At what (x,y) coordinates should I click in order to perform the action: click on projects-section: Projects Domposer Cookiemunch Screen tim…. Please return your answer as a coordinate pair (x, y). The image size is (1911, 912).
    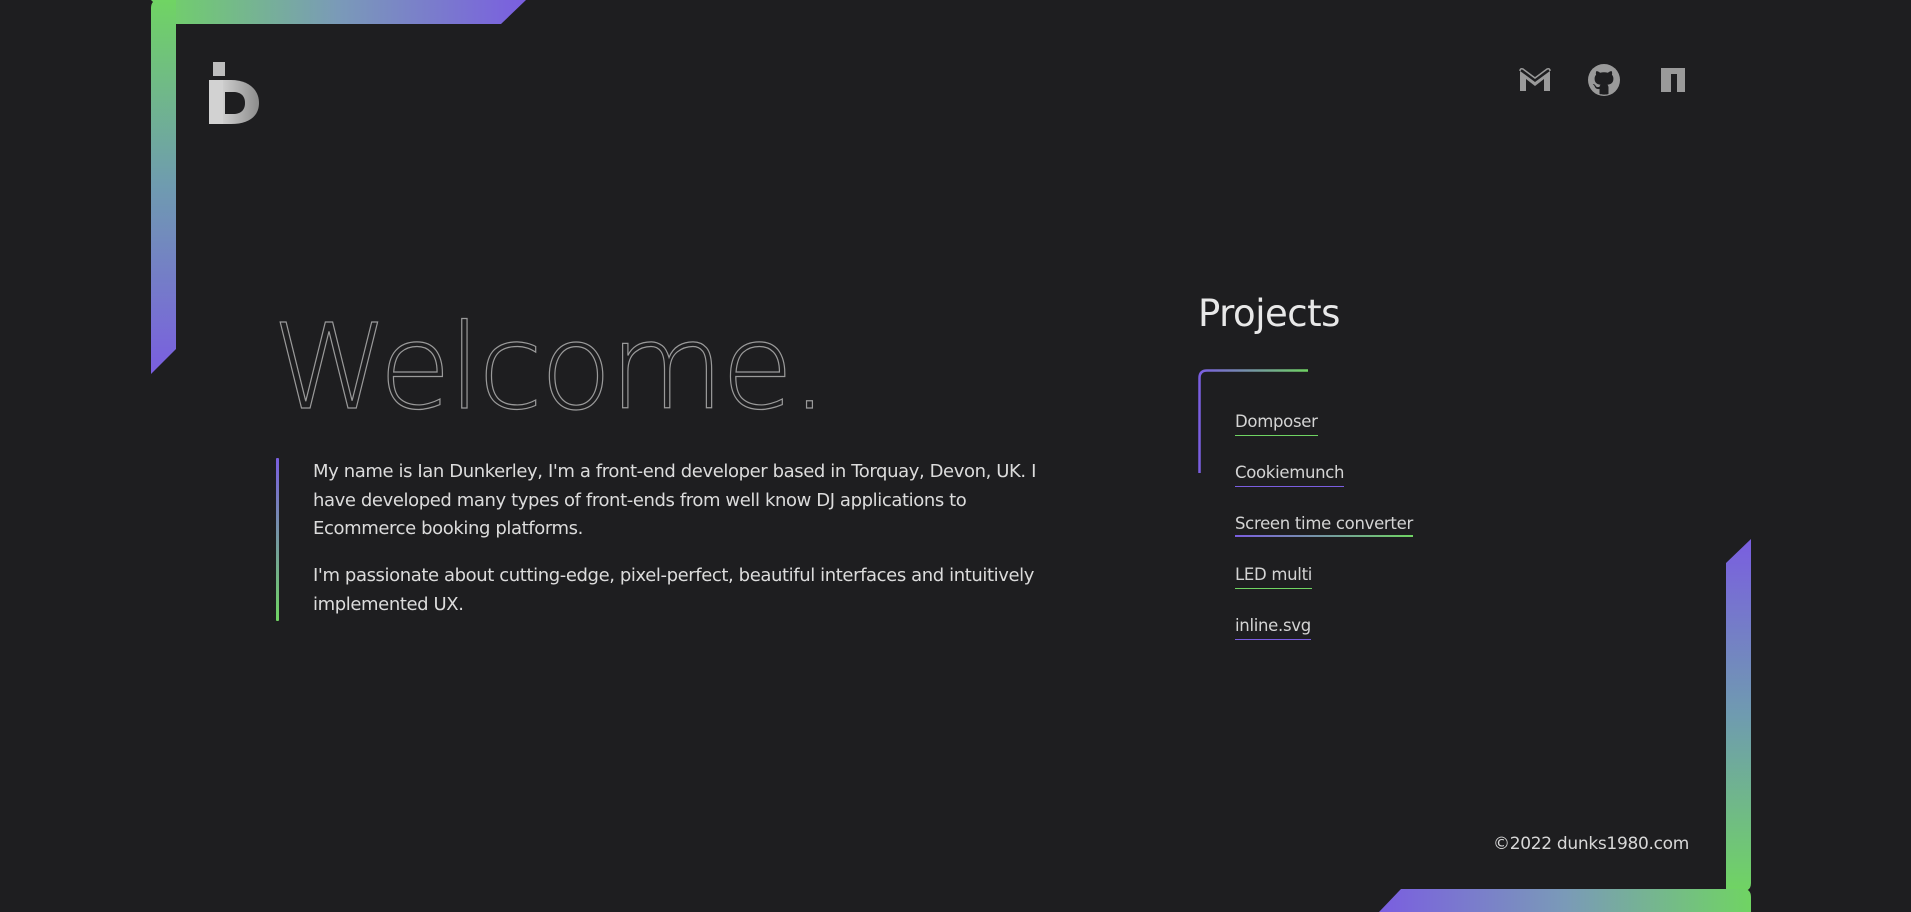
    Looking at the image, I should click on (1378, 465).